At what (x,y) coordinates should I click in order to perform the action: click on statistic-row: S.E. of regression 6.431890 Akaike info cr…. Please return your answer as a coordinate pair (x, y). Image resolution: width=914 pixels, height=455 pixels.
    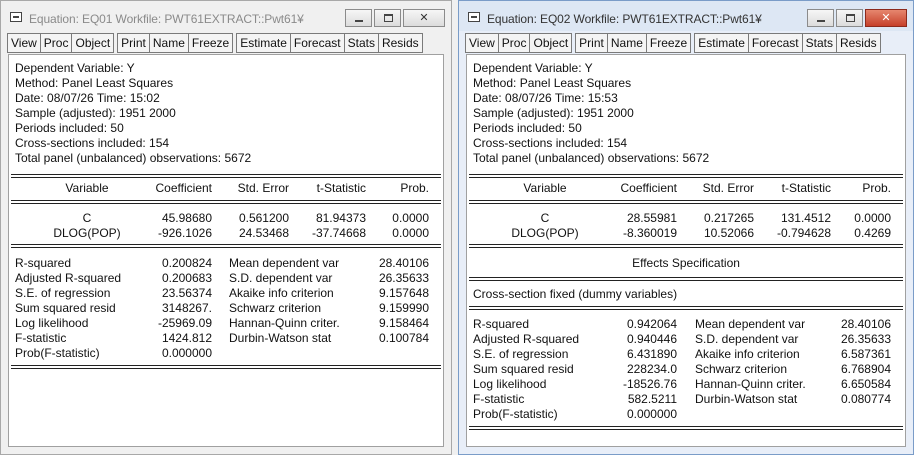
    Looking at the image, I should click on (686, 354).